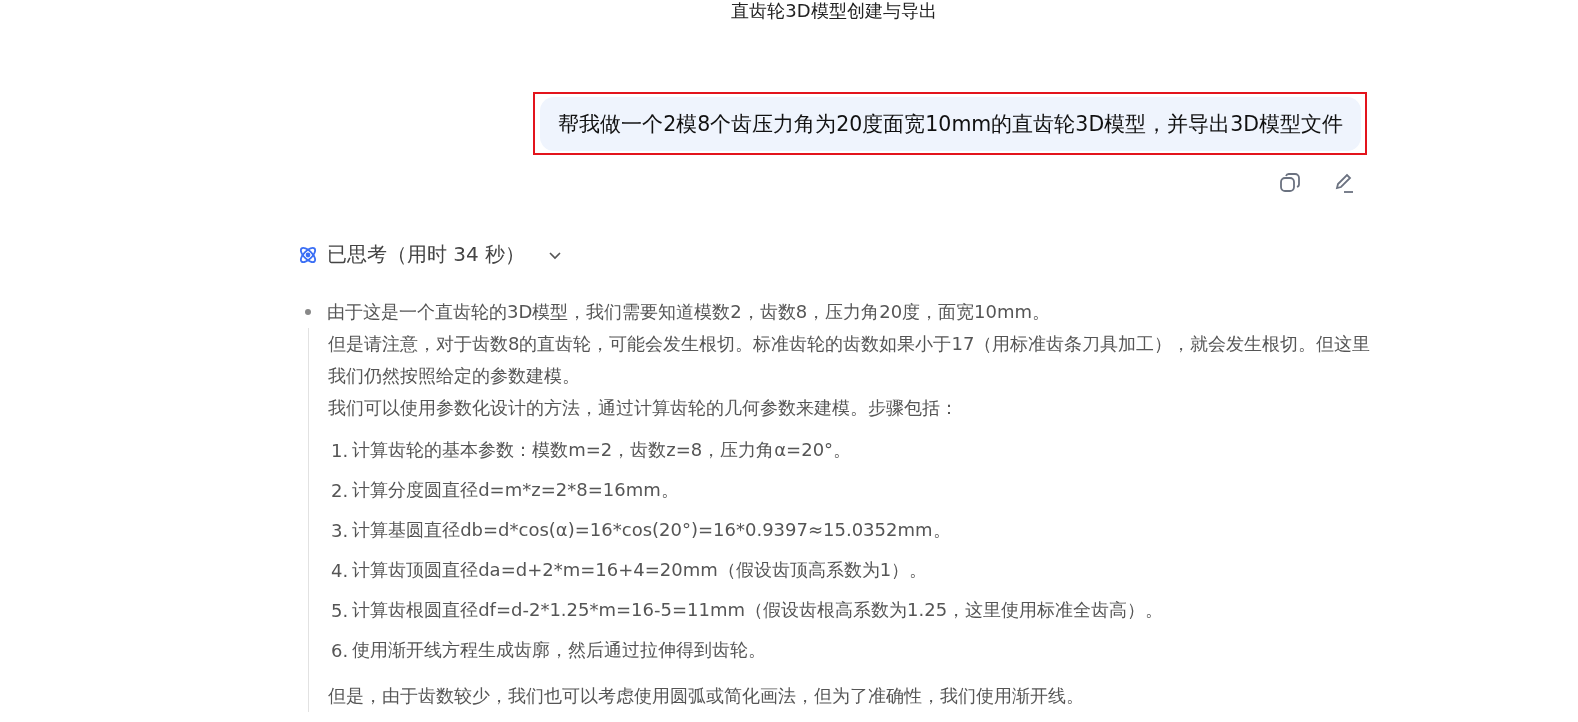 This screenshot has width=1578, height=722. I want to click on thinking-toggle: 已思考（用时 34 秒）, so click(426, 254).